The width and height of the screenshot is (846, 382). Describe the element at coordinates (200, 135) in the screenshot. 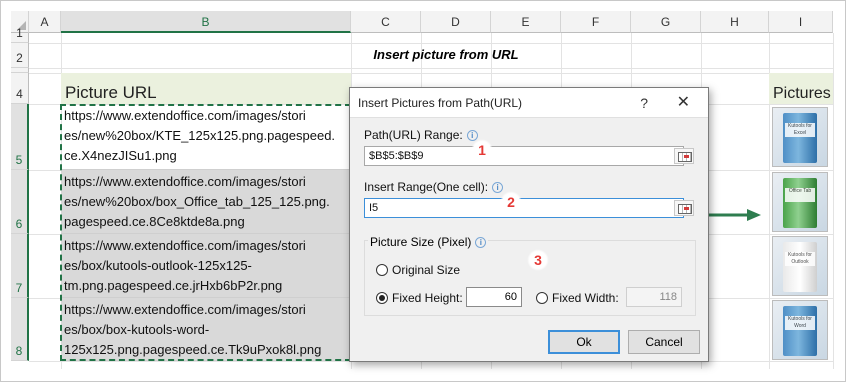

I see `url-line: es/new%20box/KTE_125x125.png.pagespeed.` at that location.